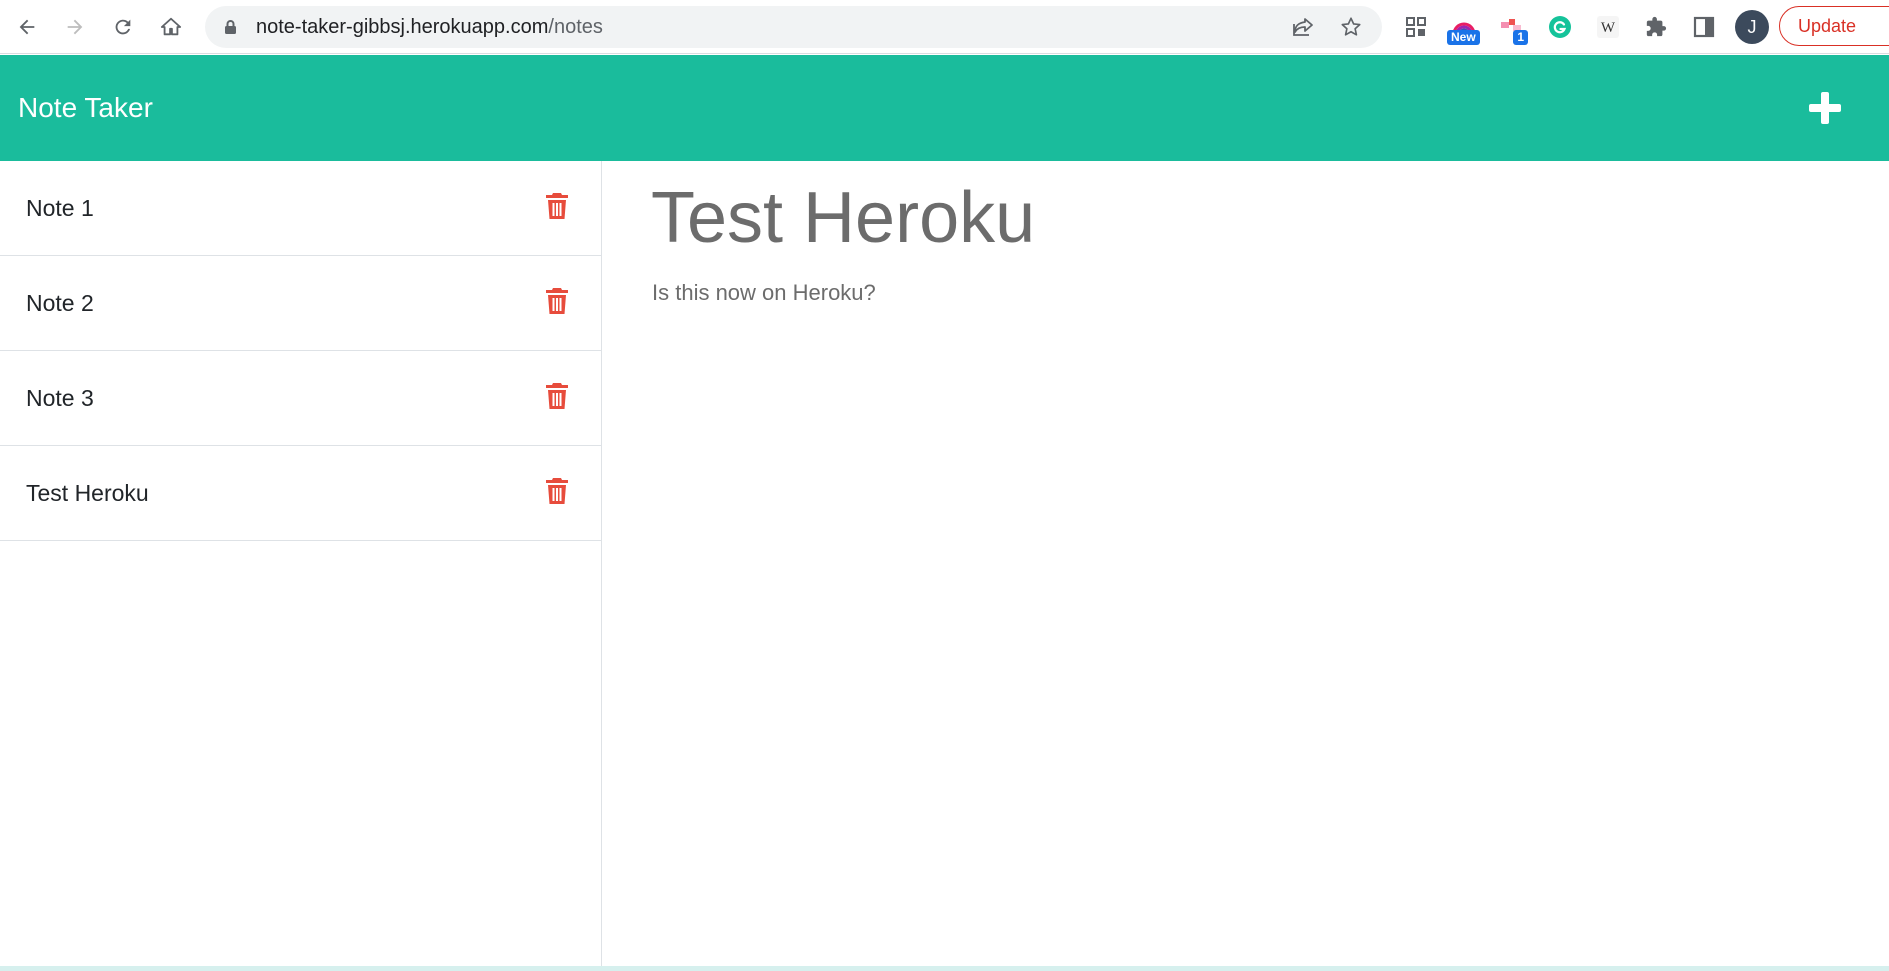 The width and height of the screenshot is (1889, 971). Describe the element at coordinates (575, 26) in the screenshot. I see `url-path: /notes` at that location.